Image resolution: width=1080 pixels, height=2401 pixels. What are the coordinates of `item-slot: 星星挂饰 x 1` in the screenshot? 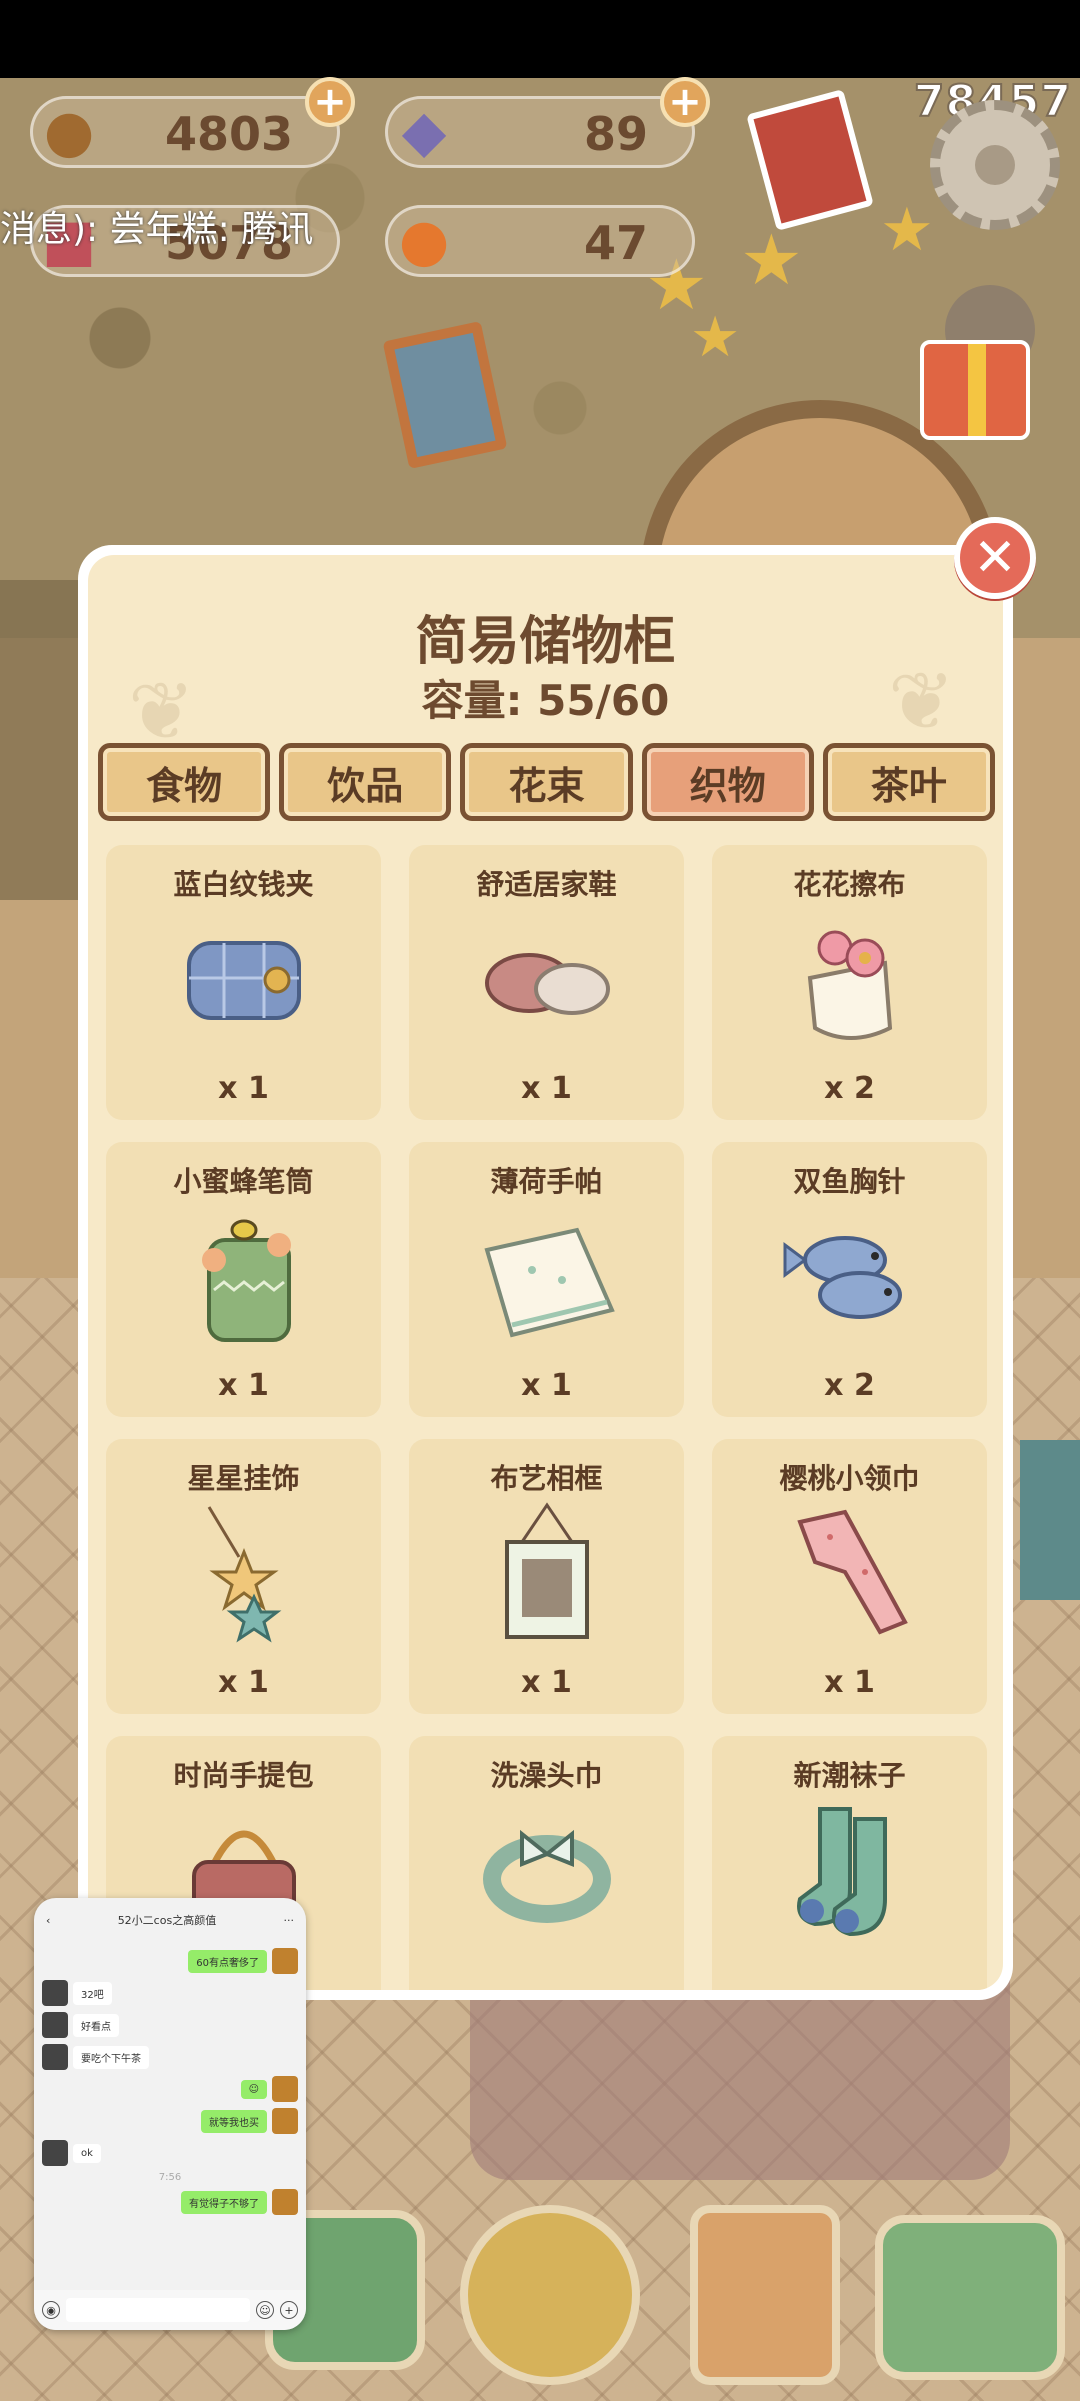 It's located at (243, 1576).